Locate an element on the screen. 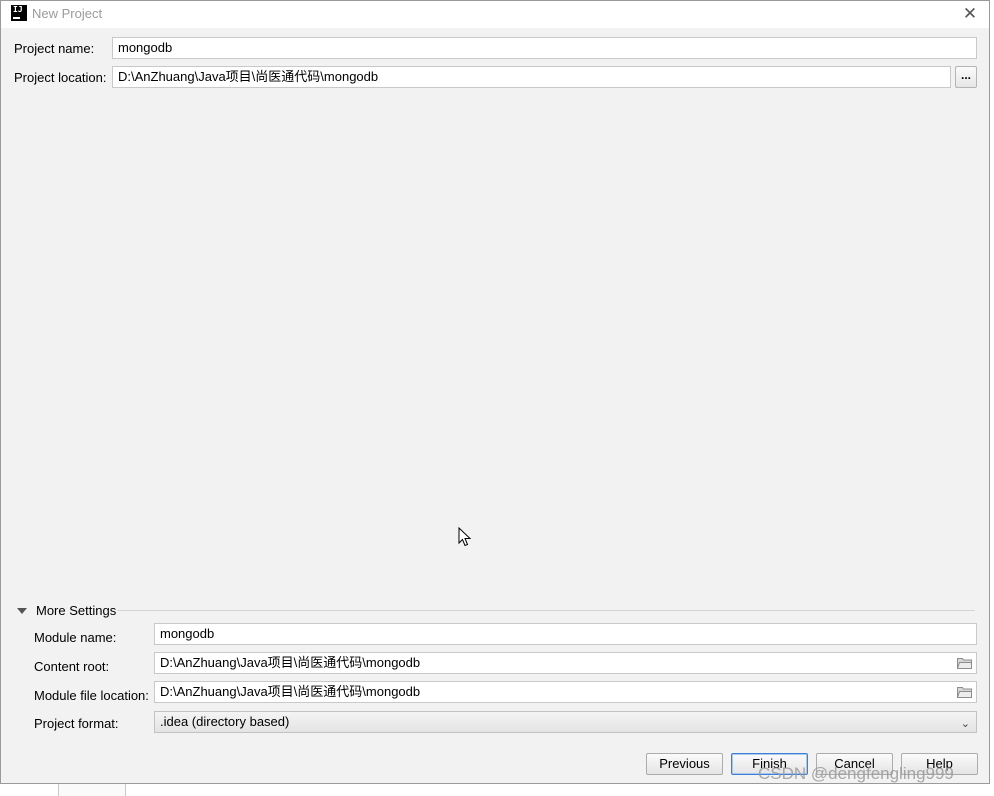 The image size is (994, 796). project-name-label: Project name: is located at coordinates (54, 48).